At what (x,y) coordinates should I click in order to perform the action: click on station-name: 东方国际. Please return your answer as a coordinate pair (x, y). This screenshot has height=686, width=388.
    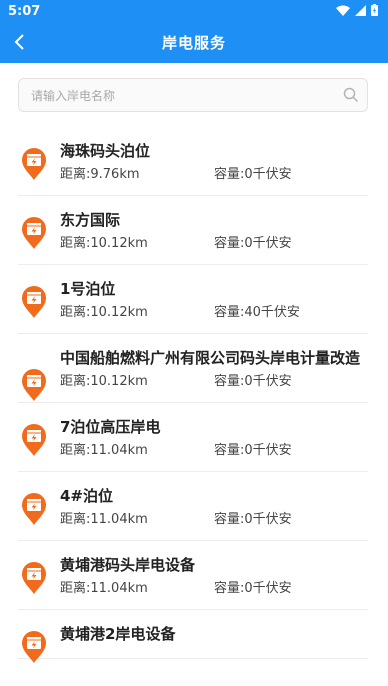
    Looking at the image, I should click on (90, 220).